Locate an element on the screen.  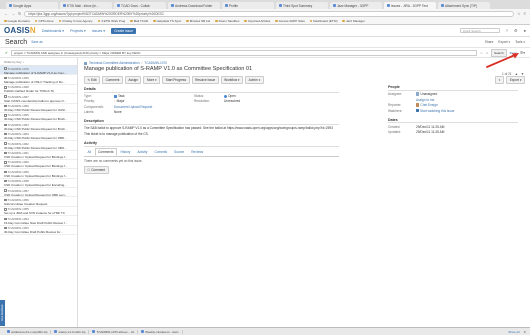
comment-toolbar-button: Comment is located at coordinates (112, 80).